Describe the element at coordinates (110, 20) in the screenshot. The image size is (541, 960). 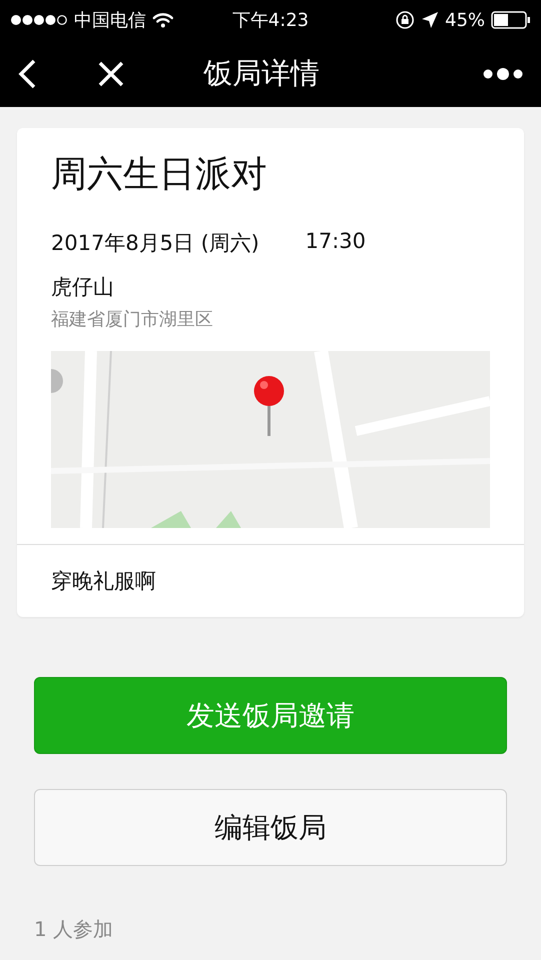
I see `carrier-name: 中国电信` at that location.